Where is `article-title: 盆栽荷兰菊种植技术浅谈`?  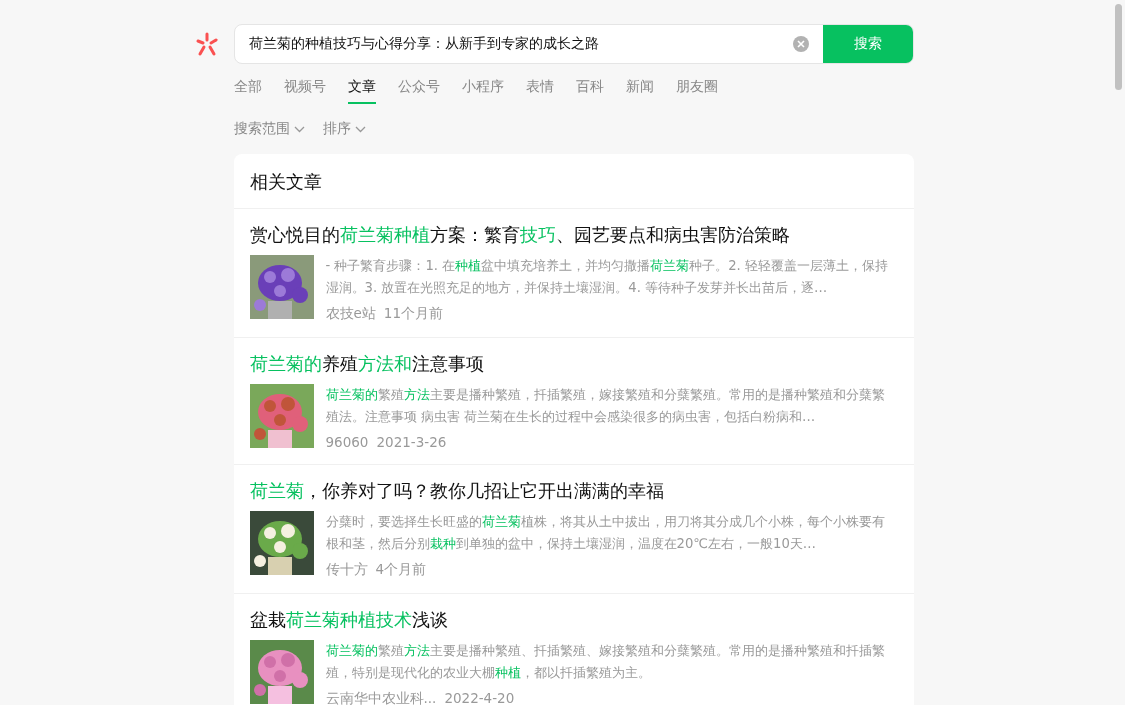 article-title: 盆栽荷兰菊种植技术浅谈 is located at coordinates (573, 620).